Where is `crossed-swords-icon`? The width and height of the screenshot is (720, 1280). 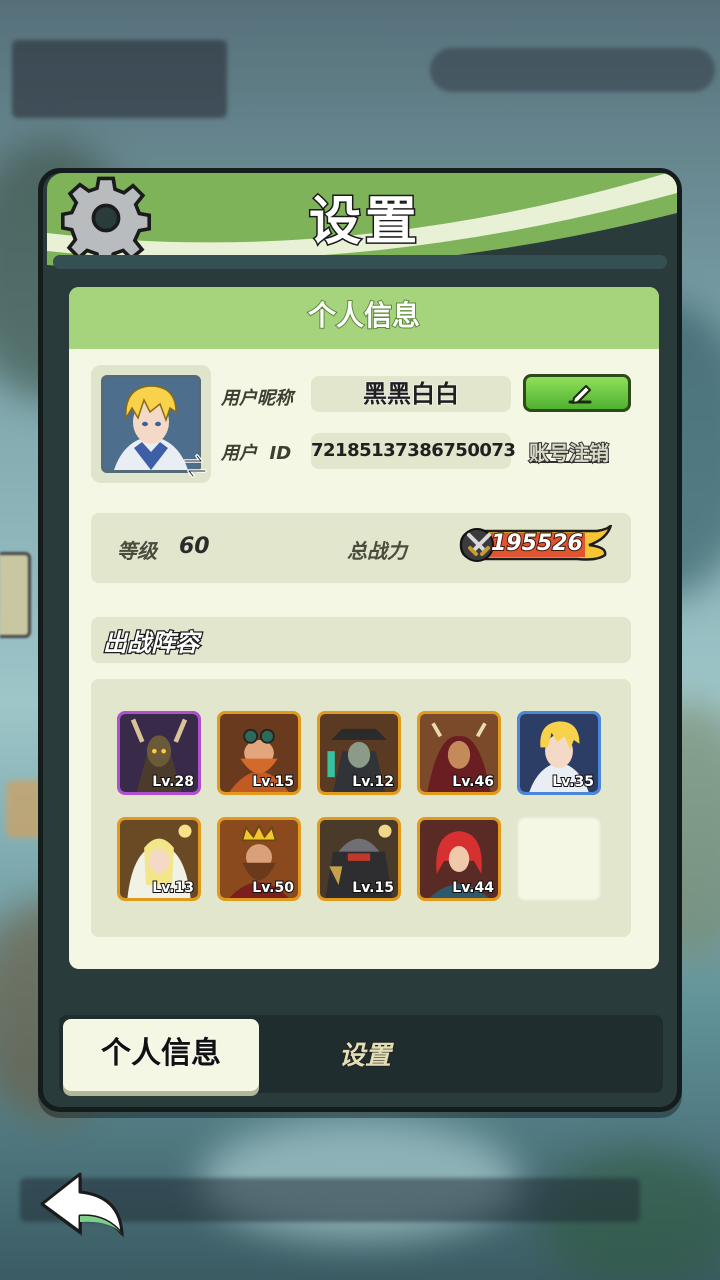
crossed-swords-icon is located at coordinates (479, 544).